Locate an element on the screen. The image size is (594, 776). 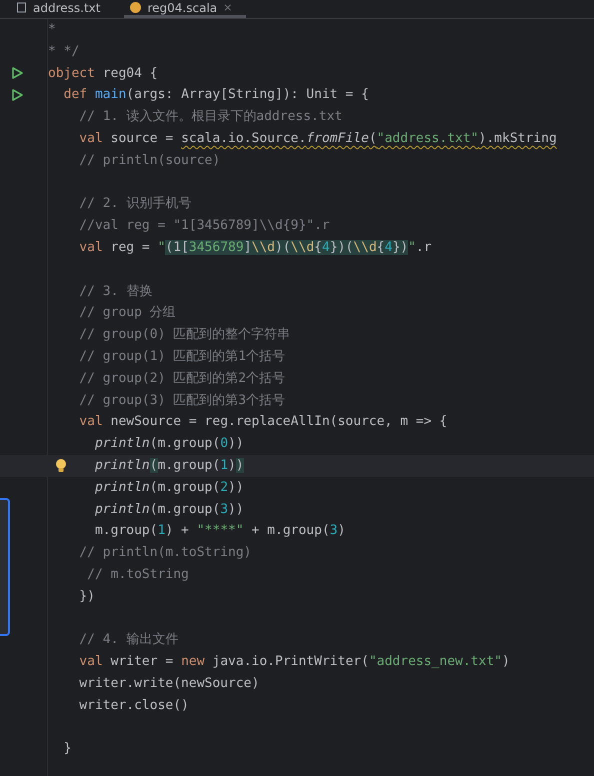
document-icon is located at coordinates (21, 7).